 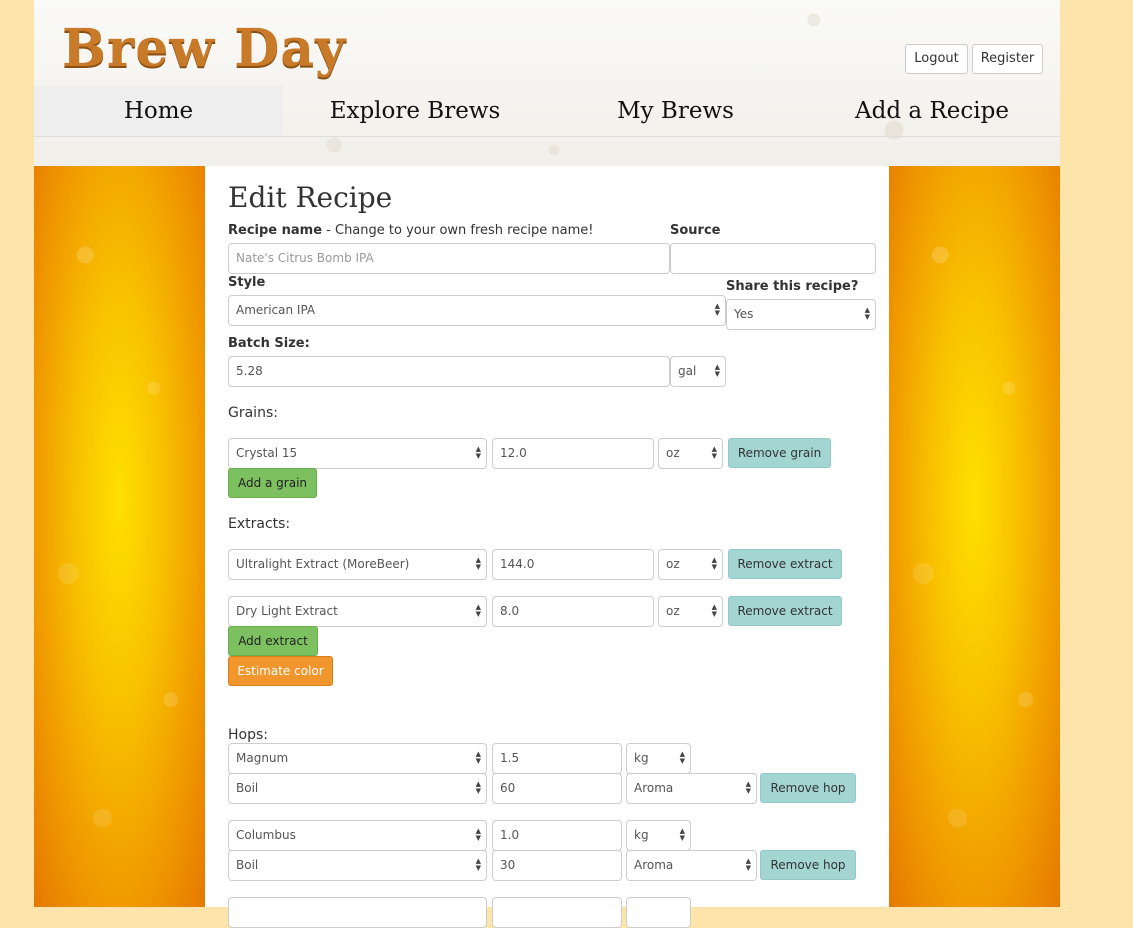 I want to click on nav-explore-brews: Explore Brews, so click(x=415, y=111).